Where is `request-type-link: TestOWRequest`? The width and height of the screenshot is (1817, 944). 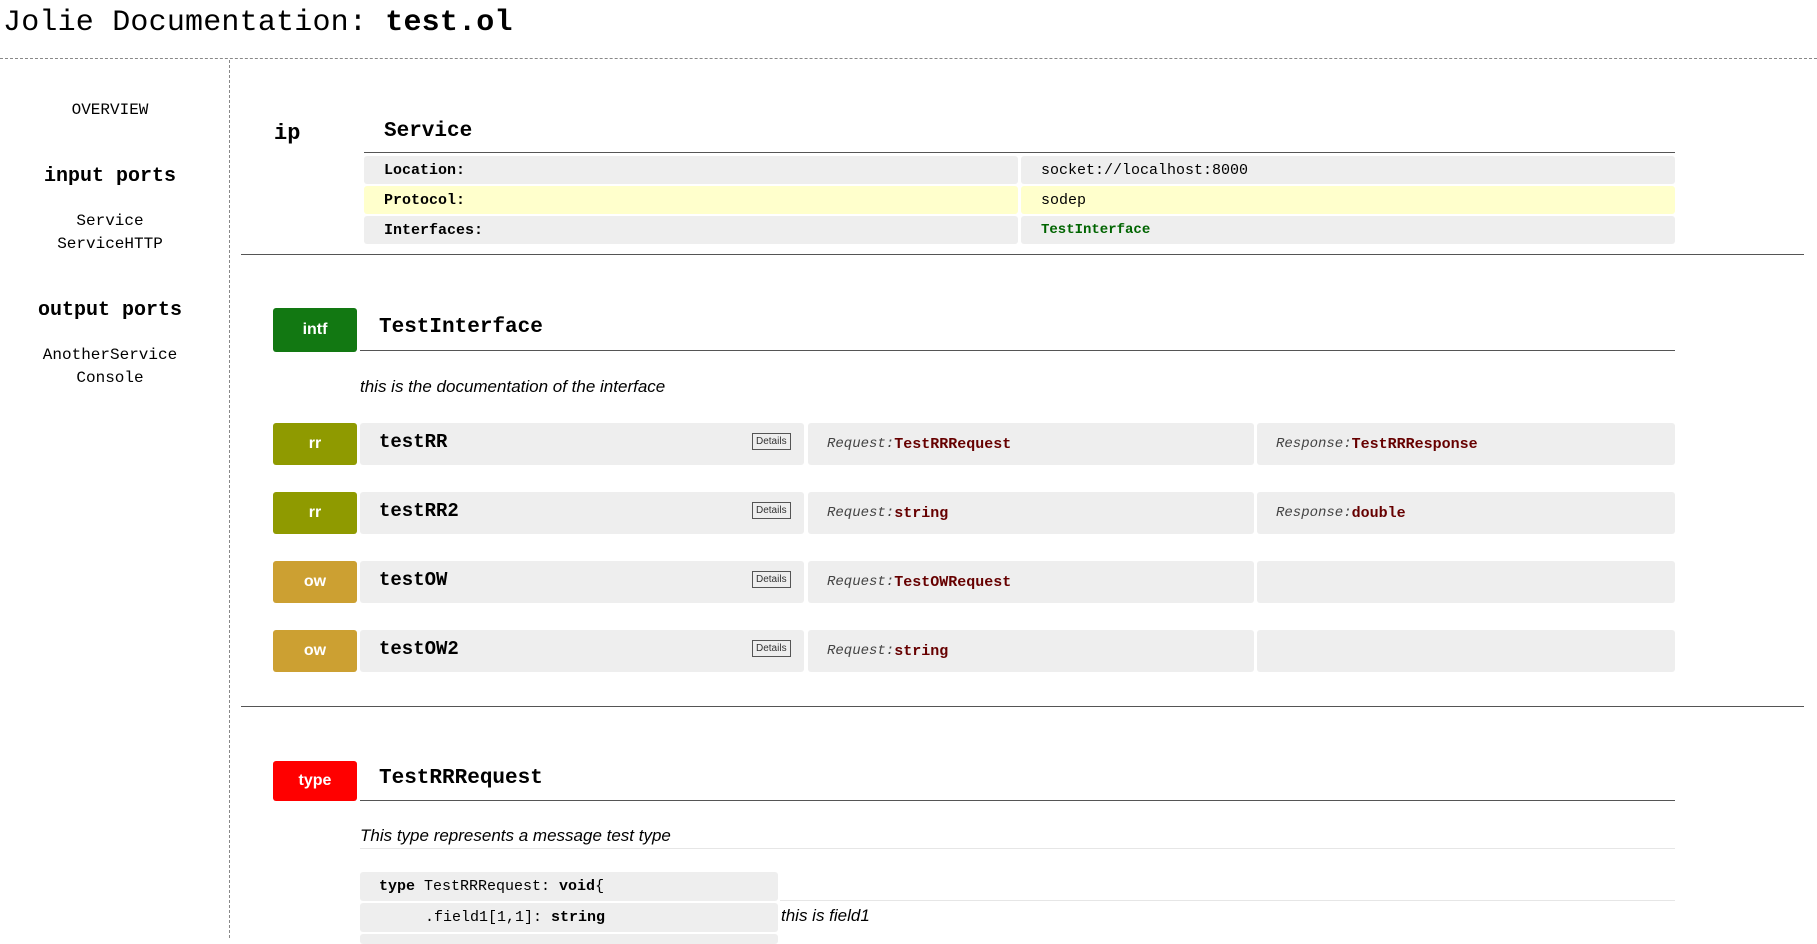 request-type-link: TestOWRequest is located at coordinates (952, 582).